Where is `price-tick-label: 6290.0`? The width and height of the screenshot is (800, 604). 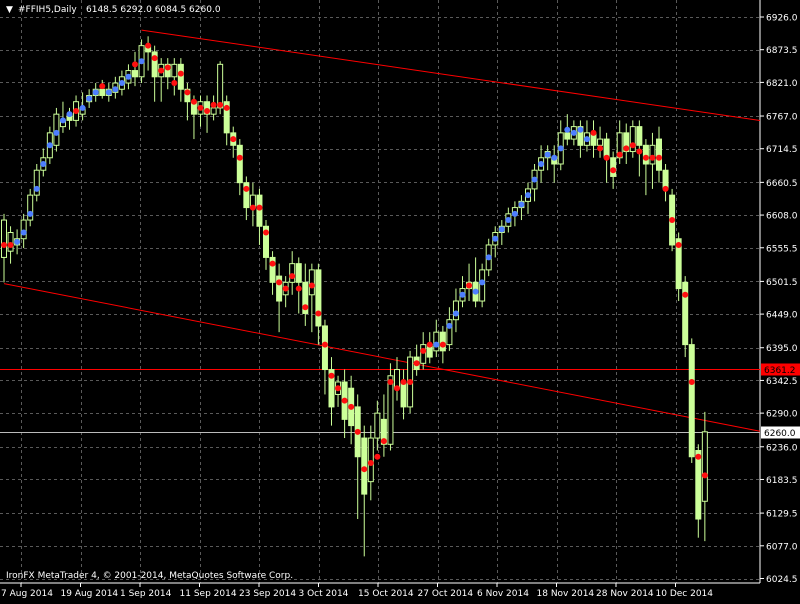 price-tick-label: 6290.0 is located at coordinates (782, 415).